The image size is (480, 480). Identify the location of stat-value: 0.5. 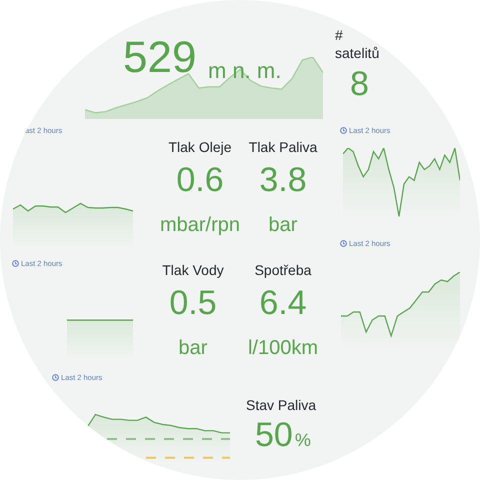
(193, 303).